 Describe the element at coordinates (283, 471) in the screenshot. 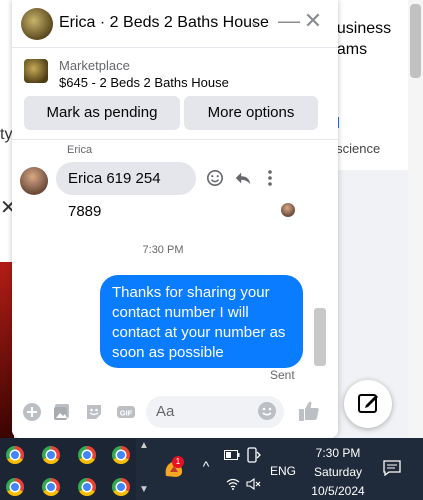

I see `language-indicator: ENG` at that location.